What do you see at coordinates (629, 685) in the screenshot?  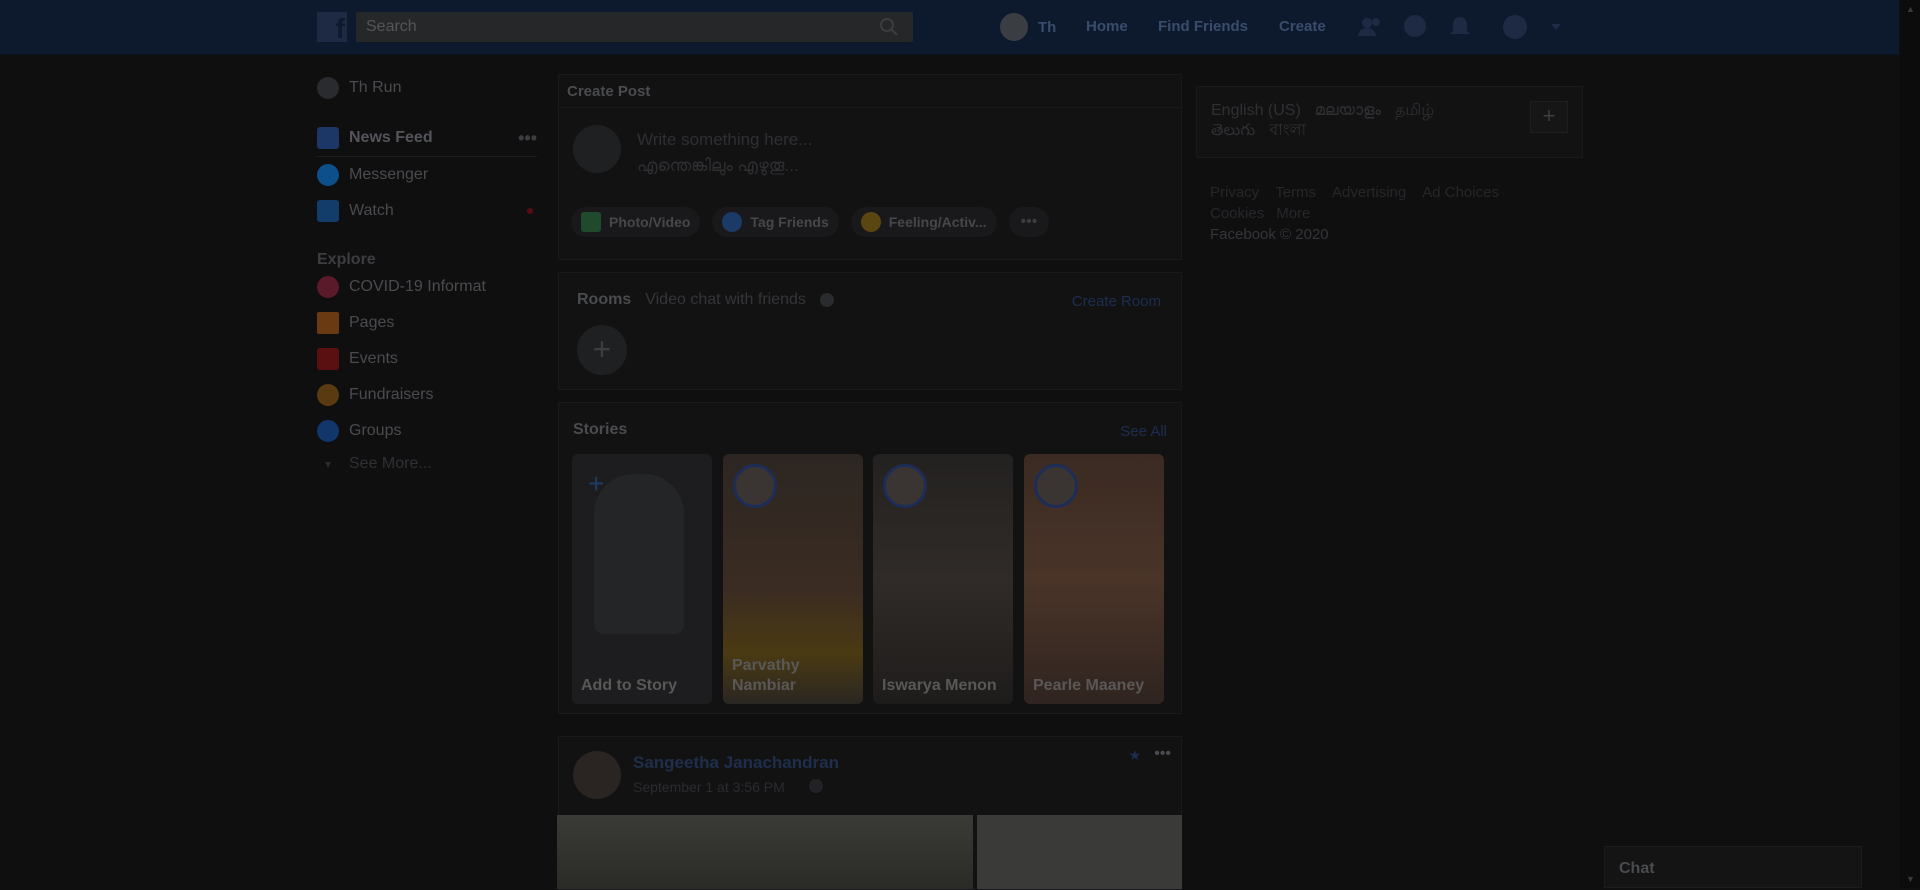 I see `story-name: Add to Story` at bounding box center [629, 685].